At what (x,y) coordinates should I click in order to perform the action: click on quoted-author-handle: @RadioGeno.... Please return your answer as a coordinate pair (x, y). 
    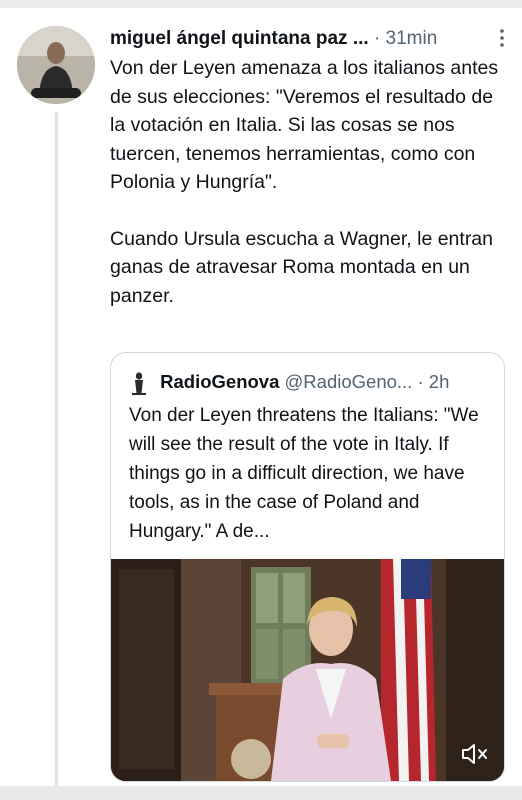
    Looking at the image, I should click on (349, 381).